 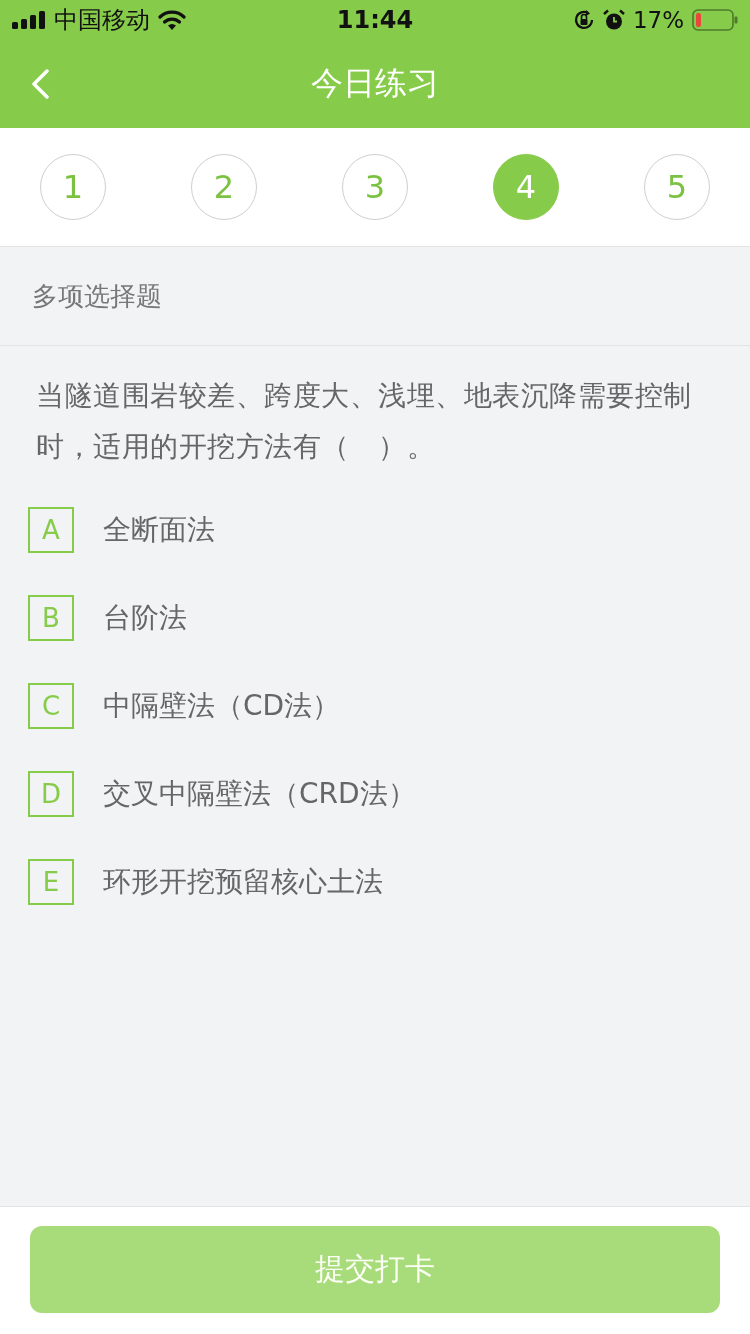 I want to click on option-text: 全断面法, so click(x=159, y=530).